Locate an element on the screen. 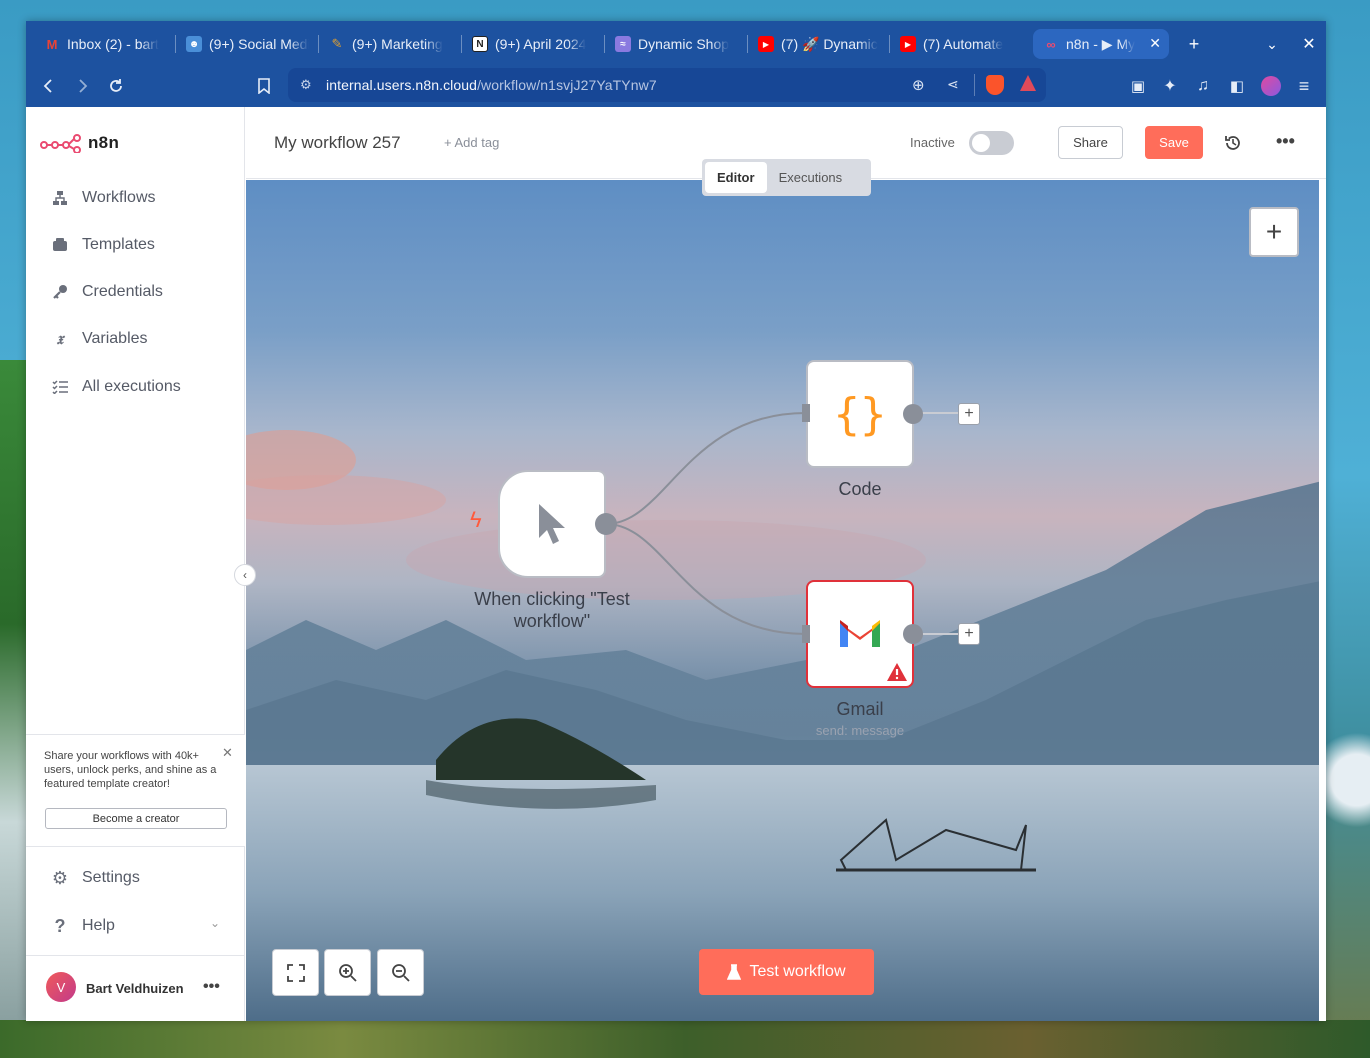  become-creator-button: Become a creator is located at coordinates (136, 818).